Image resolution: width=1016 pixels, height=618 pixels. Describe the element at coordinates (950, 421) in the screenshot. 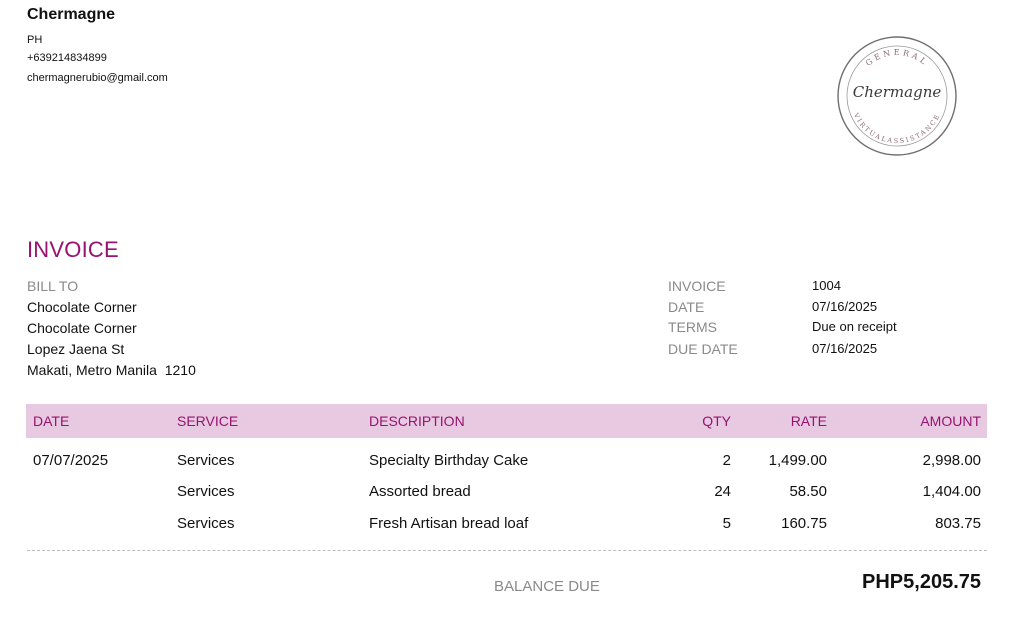

I see `column-header-amount: AMOUNT` at that location.